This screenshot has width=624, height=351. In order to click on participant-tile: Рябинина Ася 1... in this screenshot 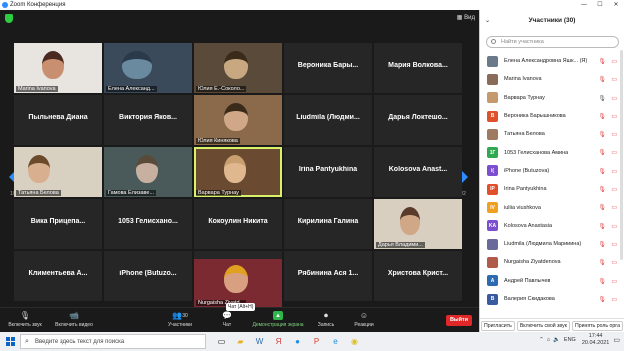, I will do `click(328, 276)`.